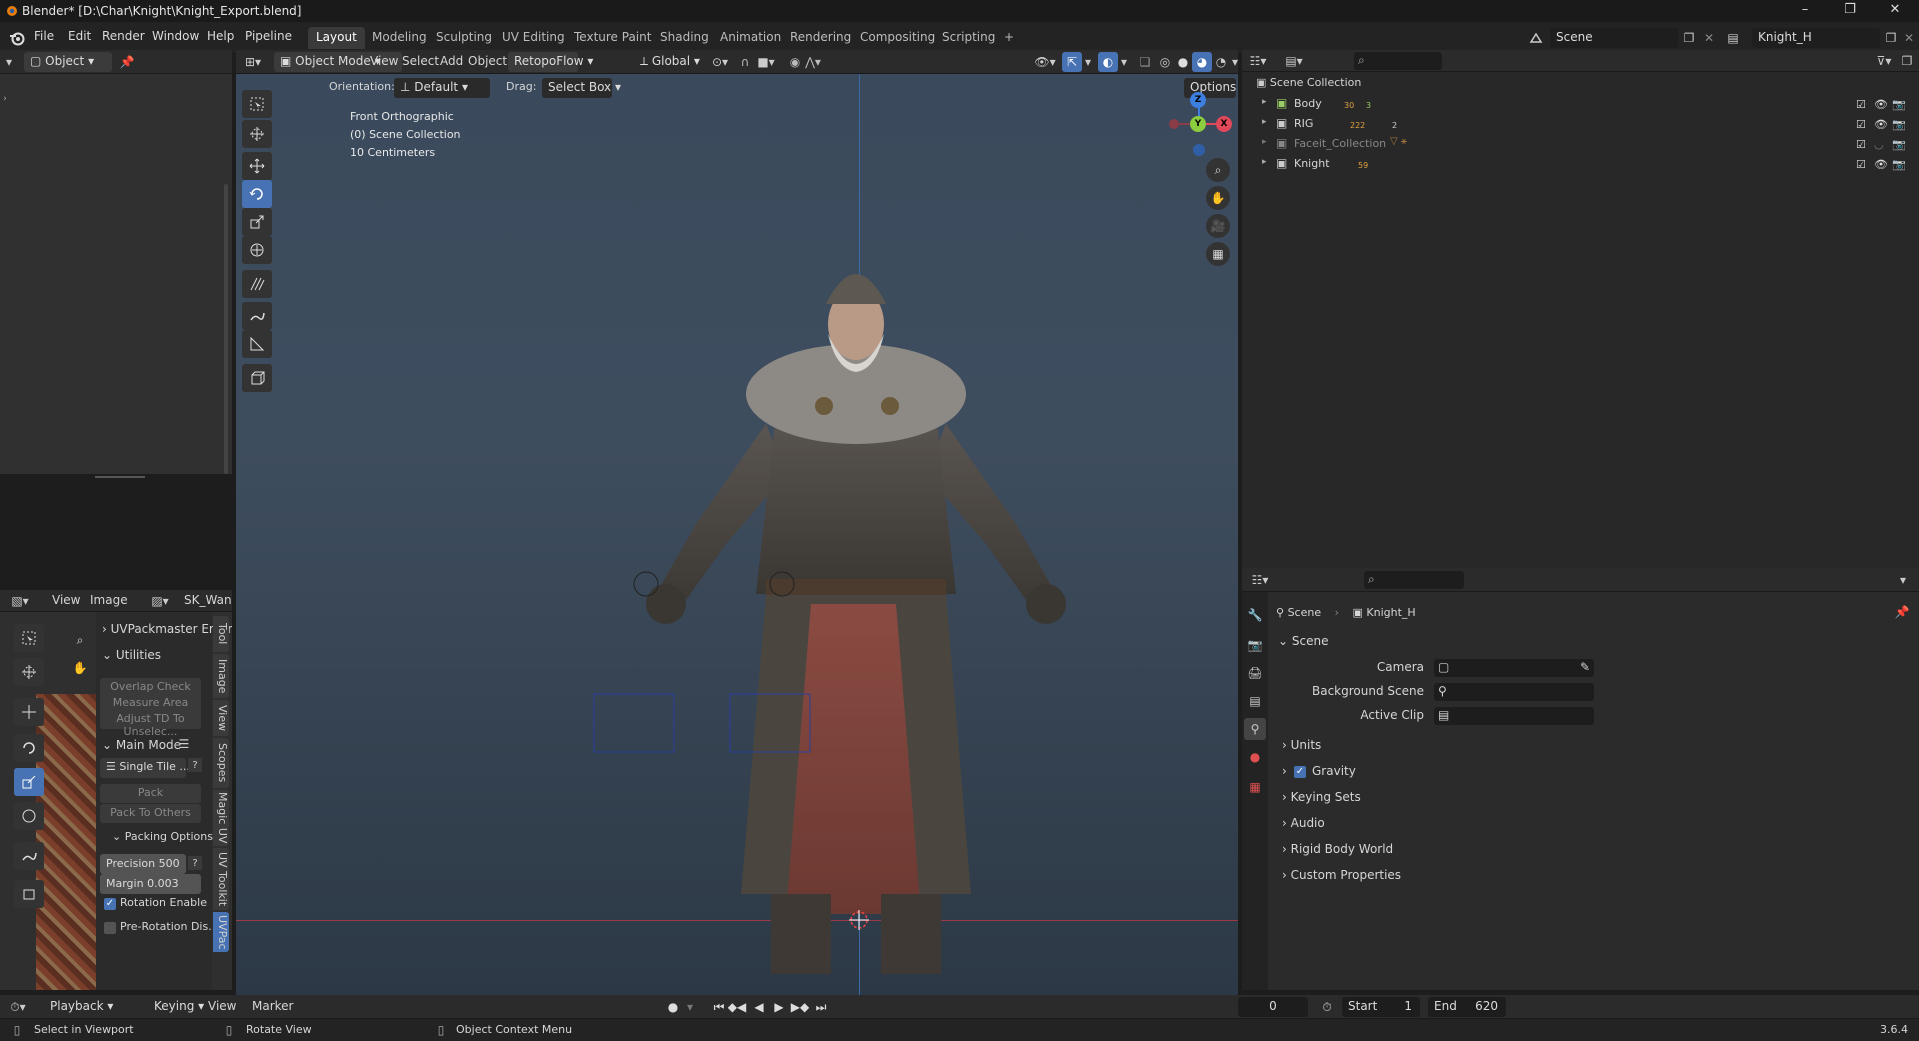 The height and width of the screenshot is (1041, 1919). What do you see at coordinates (221, 818) in the screenshot?
I see `tab-magic-uv: Magic UV` at bounding box center [221, 818].